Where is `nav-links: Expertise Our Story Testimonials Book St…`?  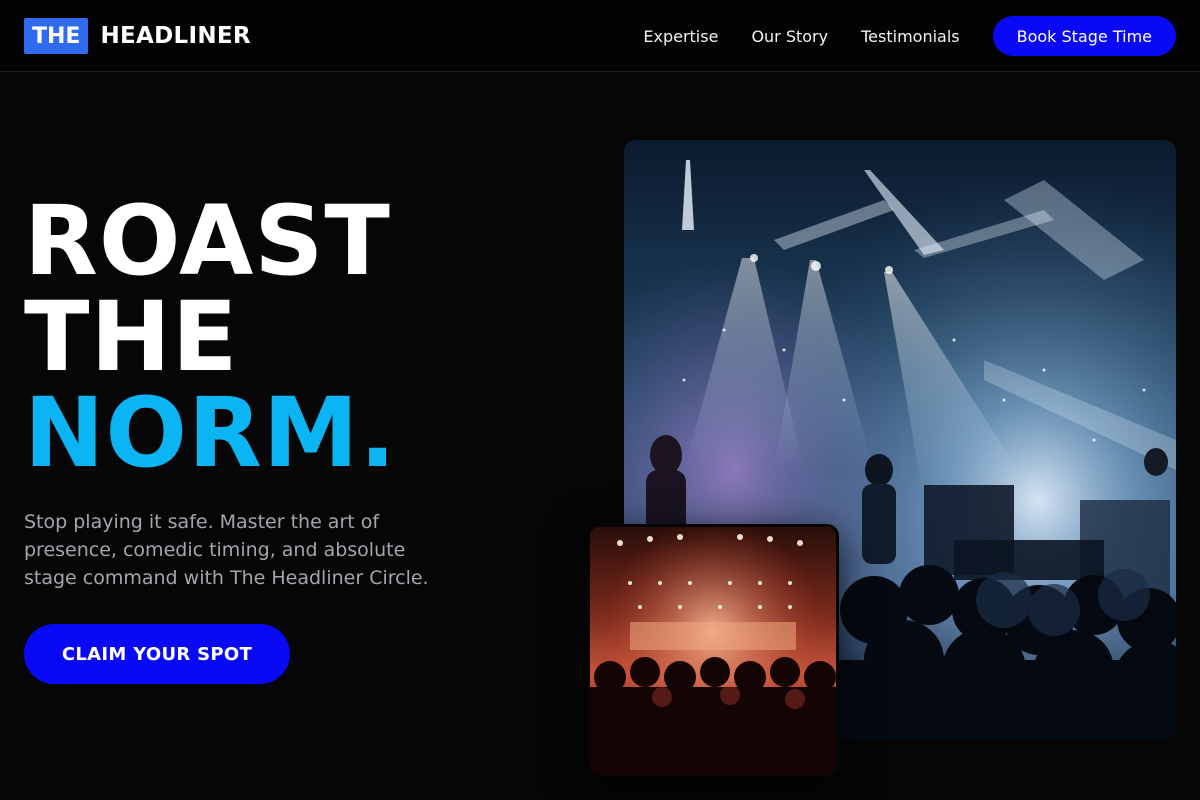 nav-links: Expertise Our Story Testimonials Book St… is located at coordinates (909, 36).